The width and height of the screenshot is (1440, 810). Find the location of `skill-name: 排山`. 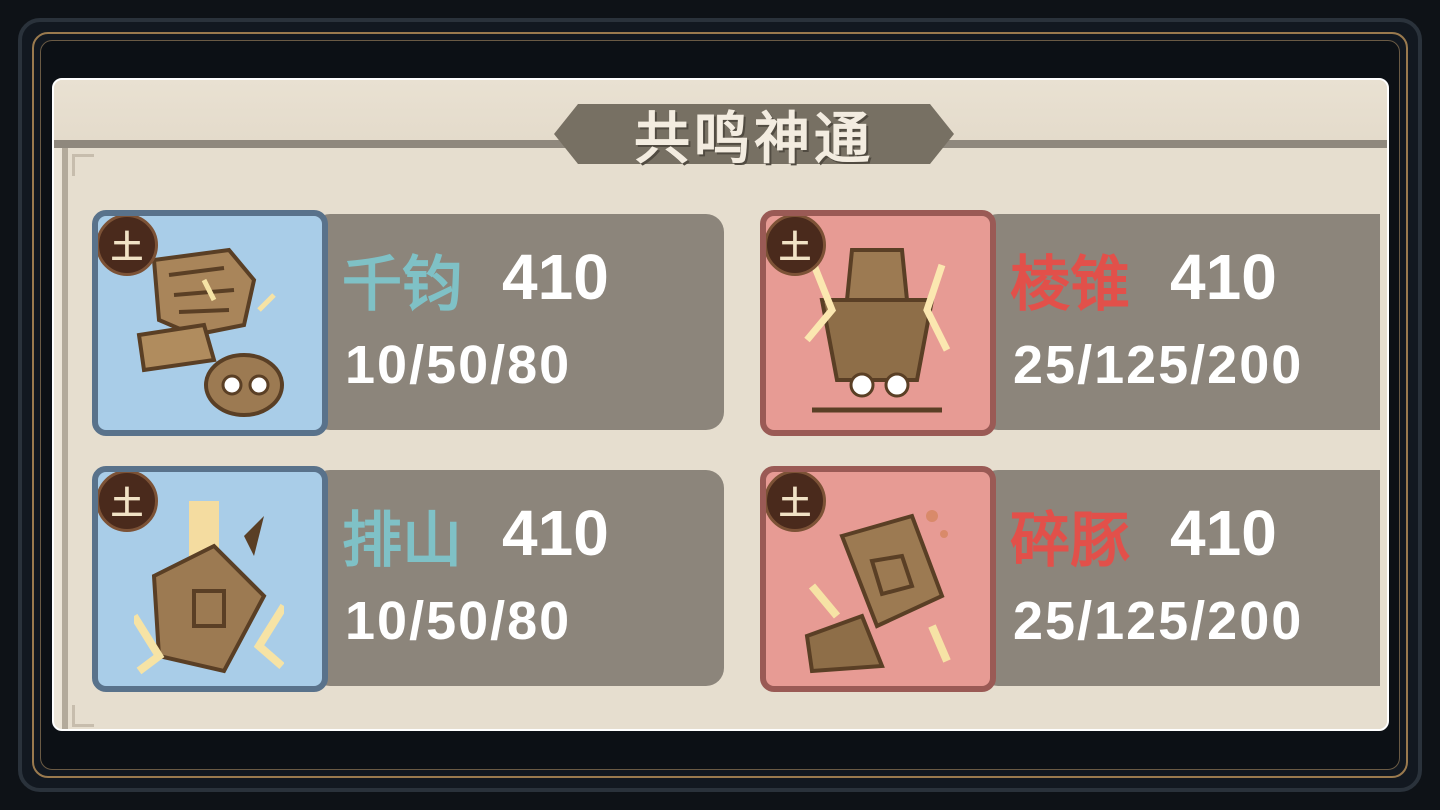

skill-name: 排山 is located at coordinates (402, 541).